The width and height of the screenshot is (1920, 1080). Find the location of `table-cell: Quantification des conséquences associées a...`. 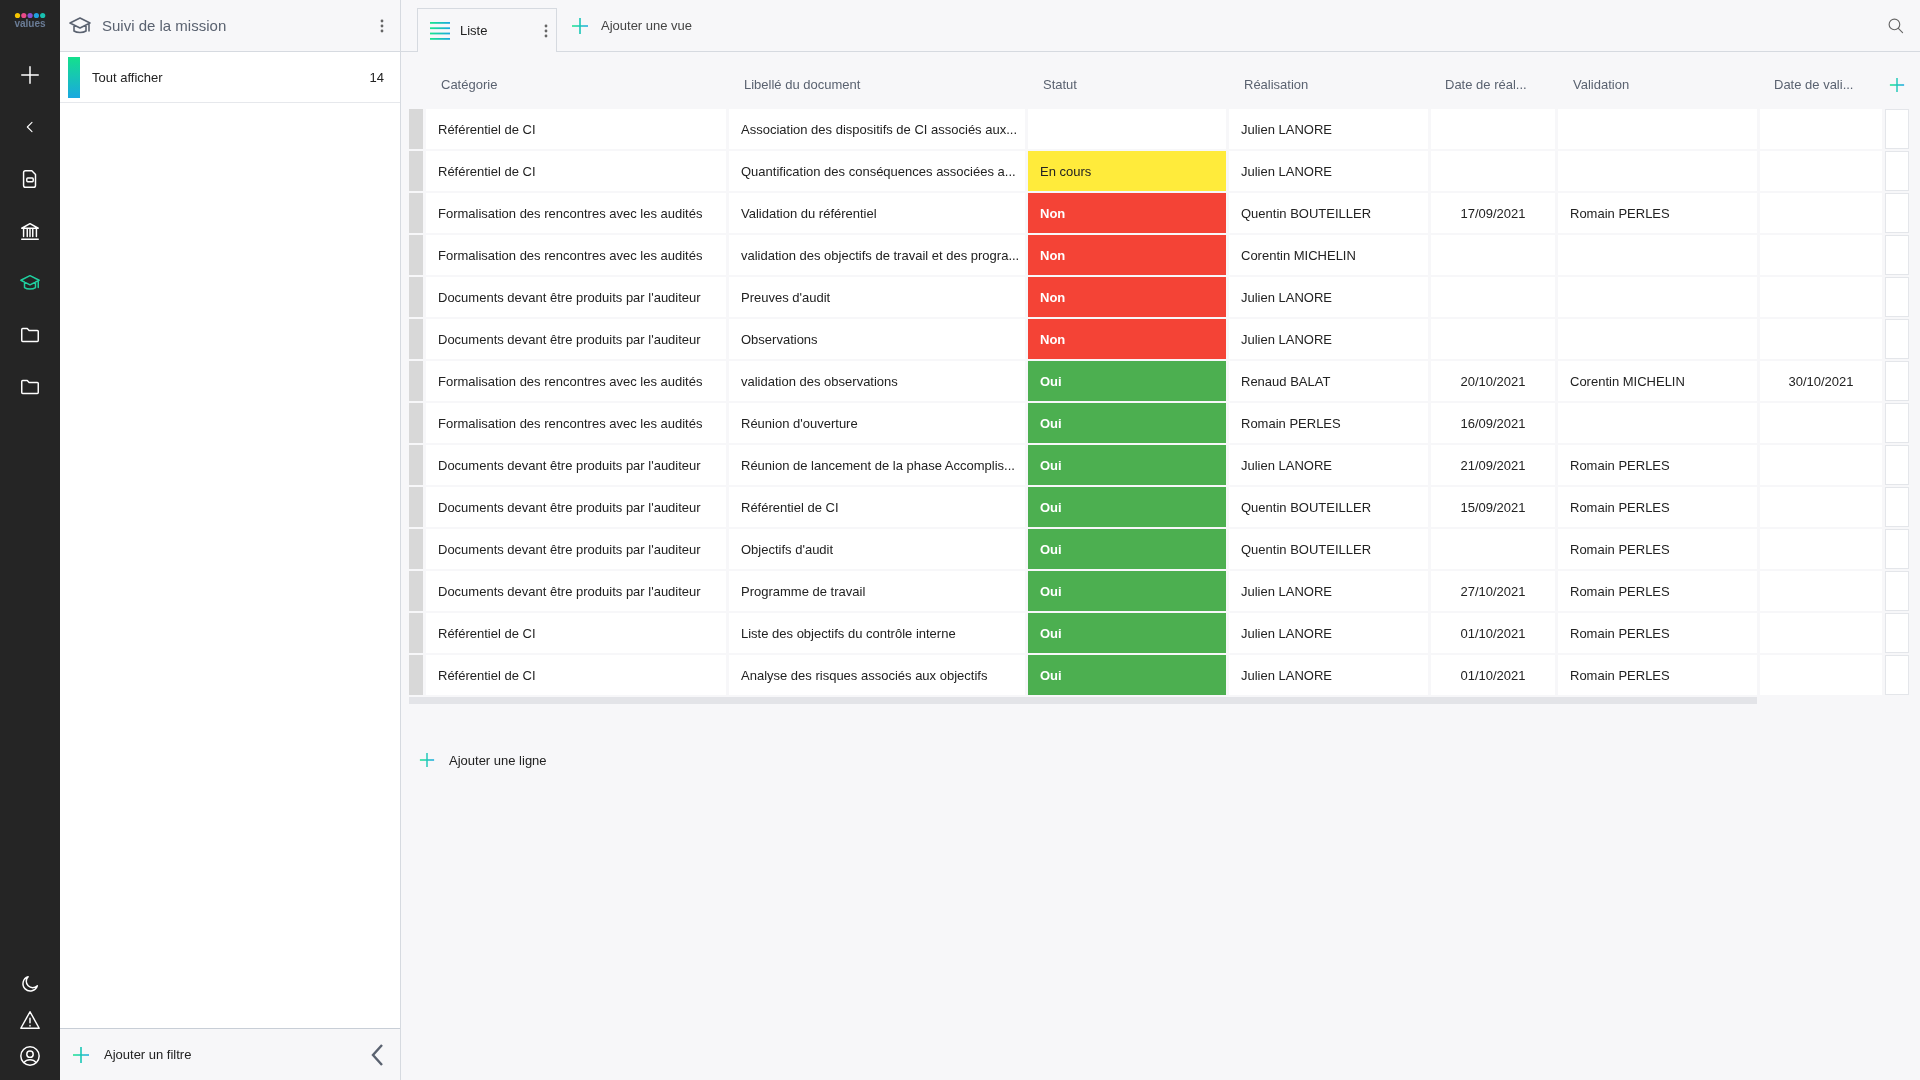

table-cell: Quantification des conséquences associées a... is located at coordinates (877, 171).